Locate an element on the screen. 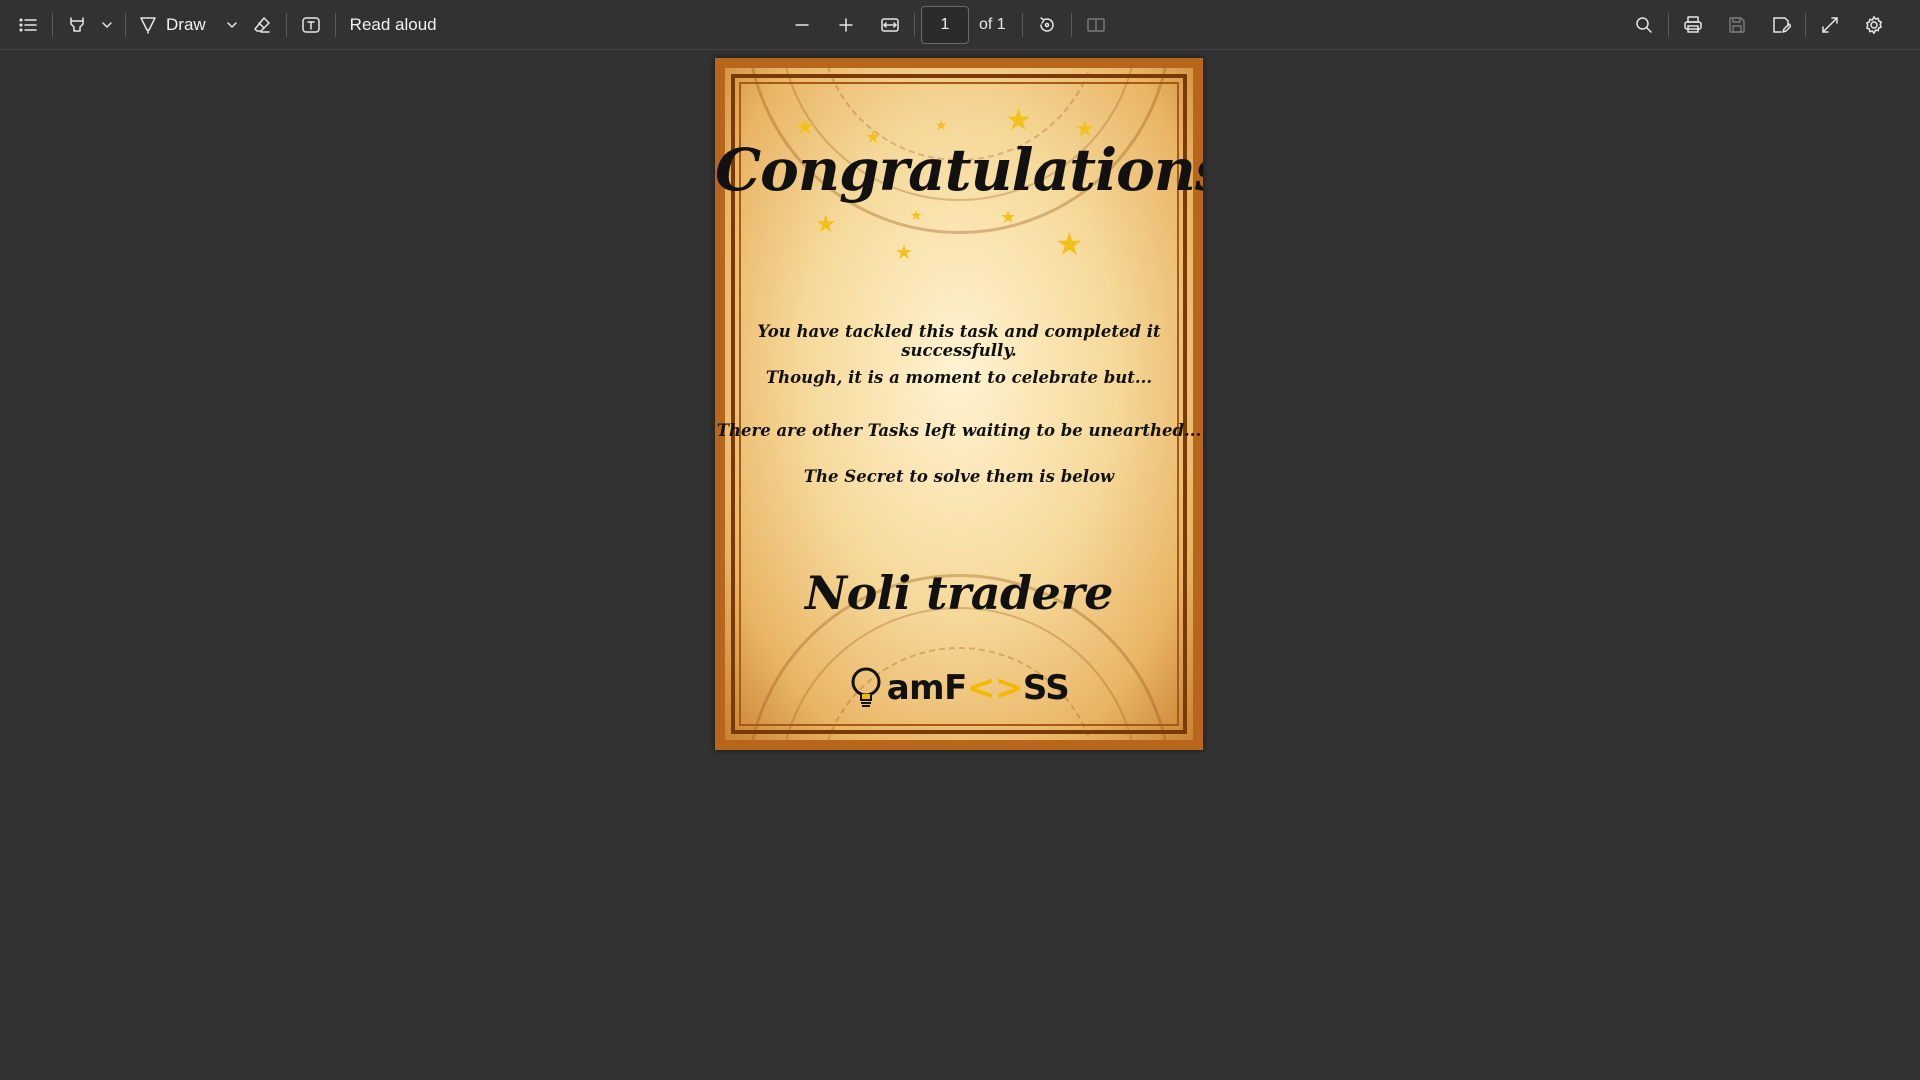  toolbar-left-group: Draw Read aloud is located at coordinates (227, 25).